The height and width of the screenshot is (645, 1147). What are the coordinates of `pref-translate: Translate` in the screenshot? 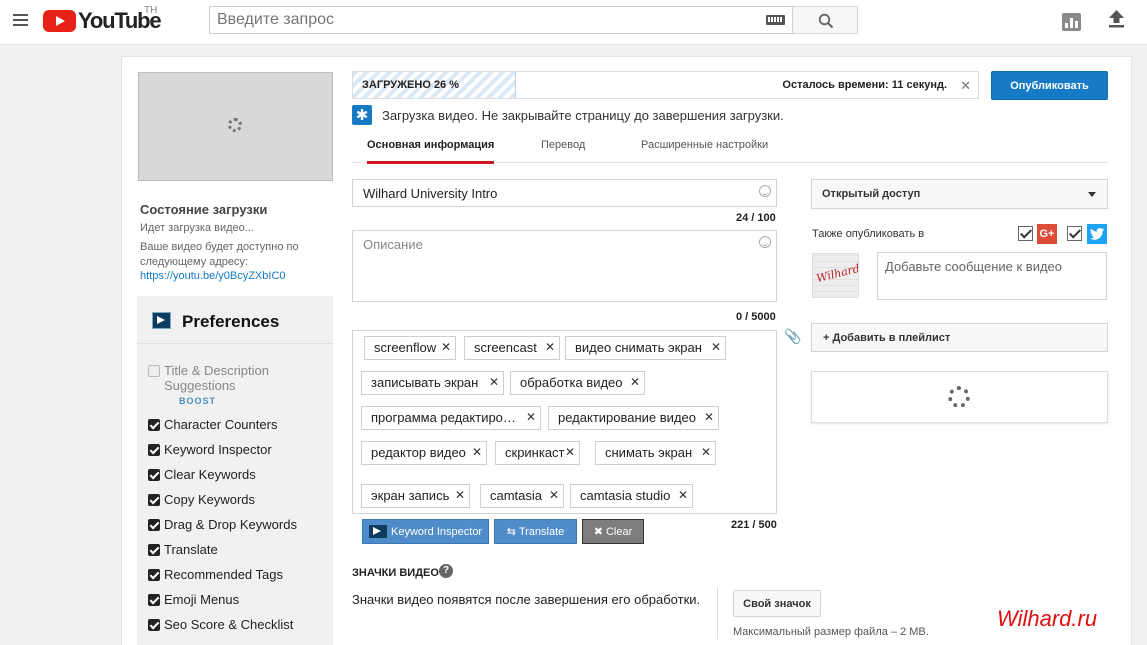 It's located at (183, 549).